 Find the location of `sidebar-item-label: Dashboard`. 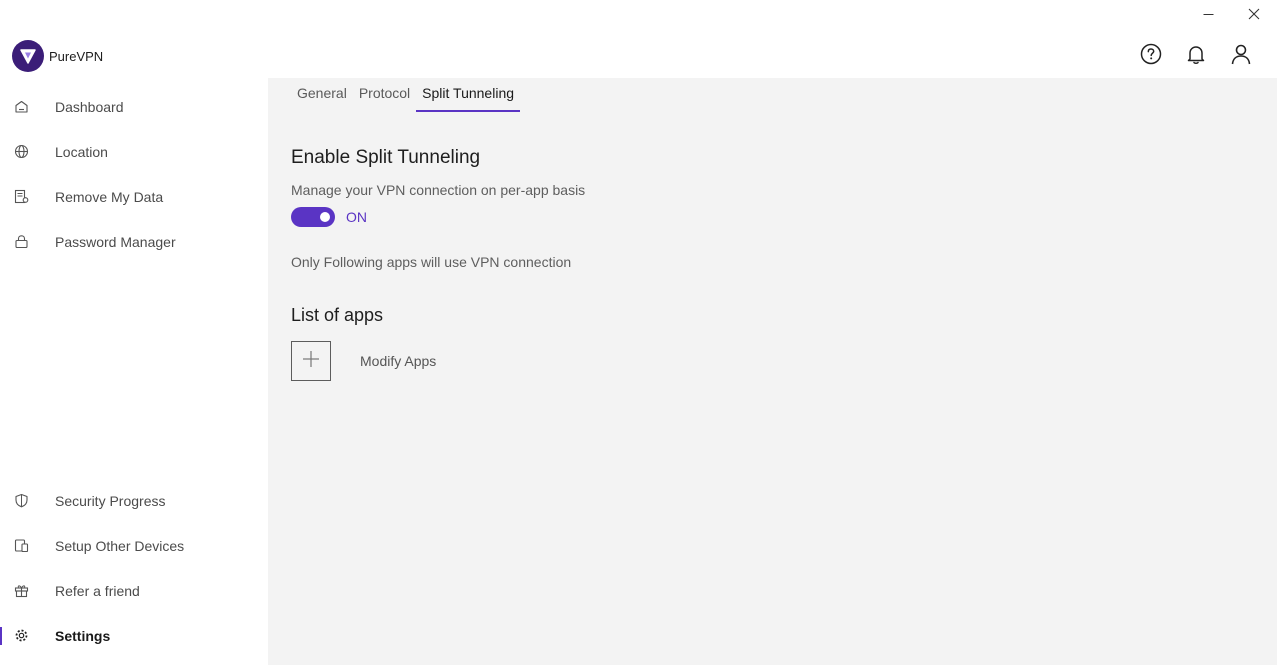

sidebar-item-label: Dashboard is located at coordinates (89, 107).